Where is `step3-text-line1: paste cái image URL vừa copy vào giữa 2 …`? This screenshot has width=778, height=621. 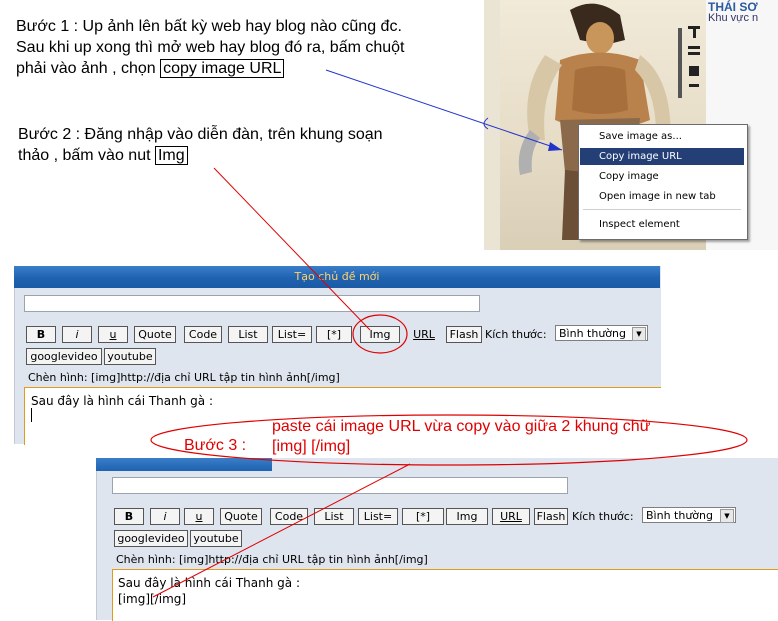
step3-text-line1: paste cái image URL vừa copy vào giữa 2 … is located at coordinates (461, 426).